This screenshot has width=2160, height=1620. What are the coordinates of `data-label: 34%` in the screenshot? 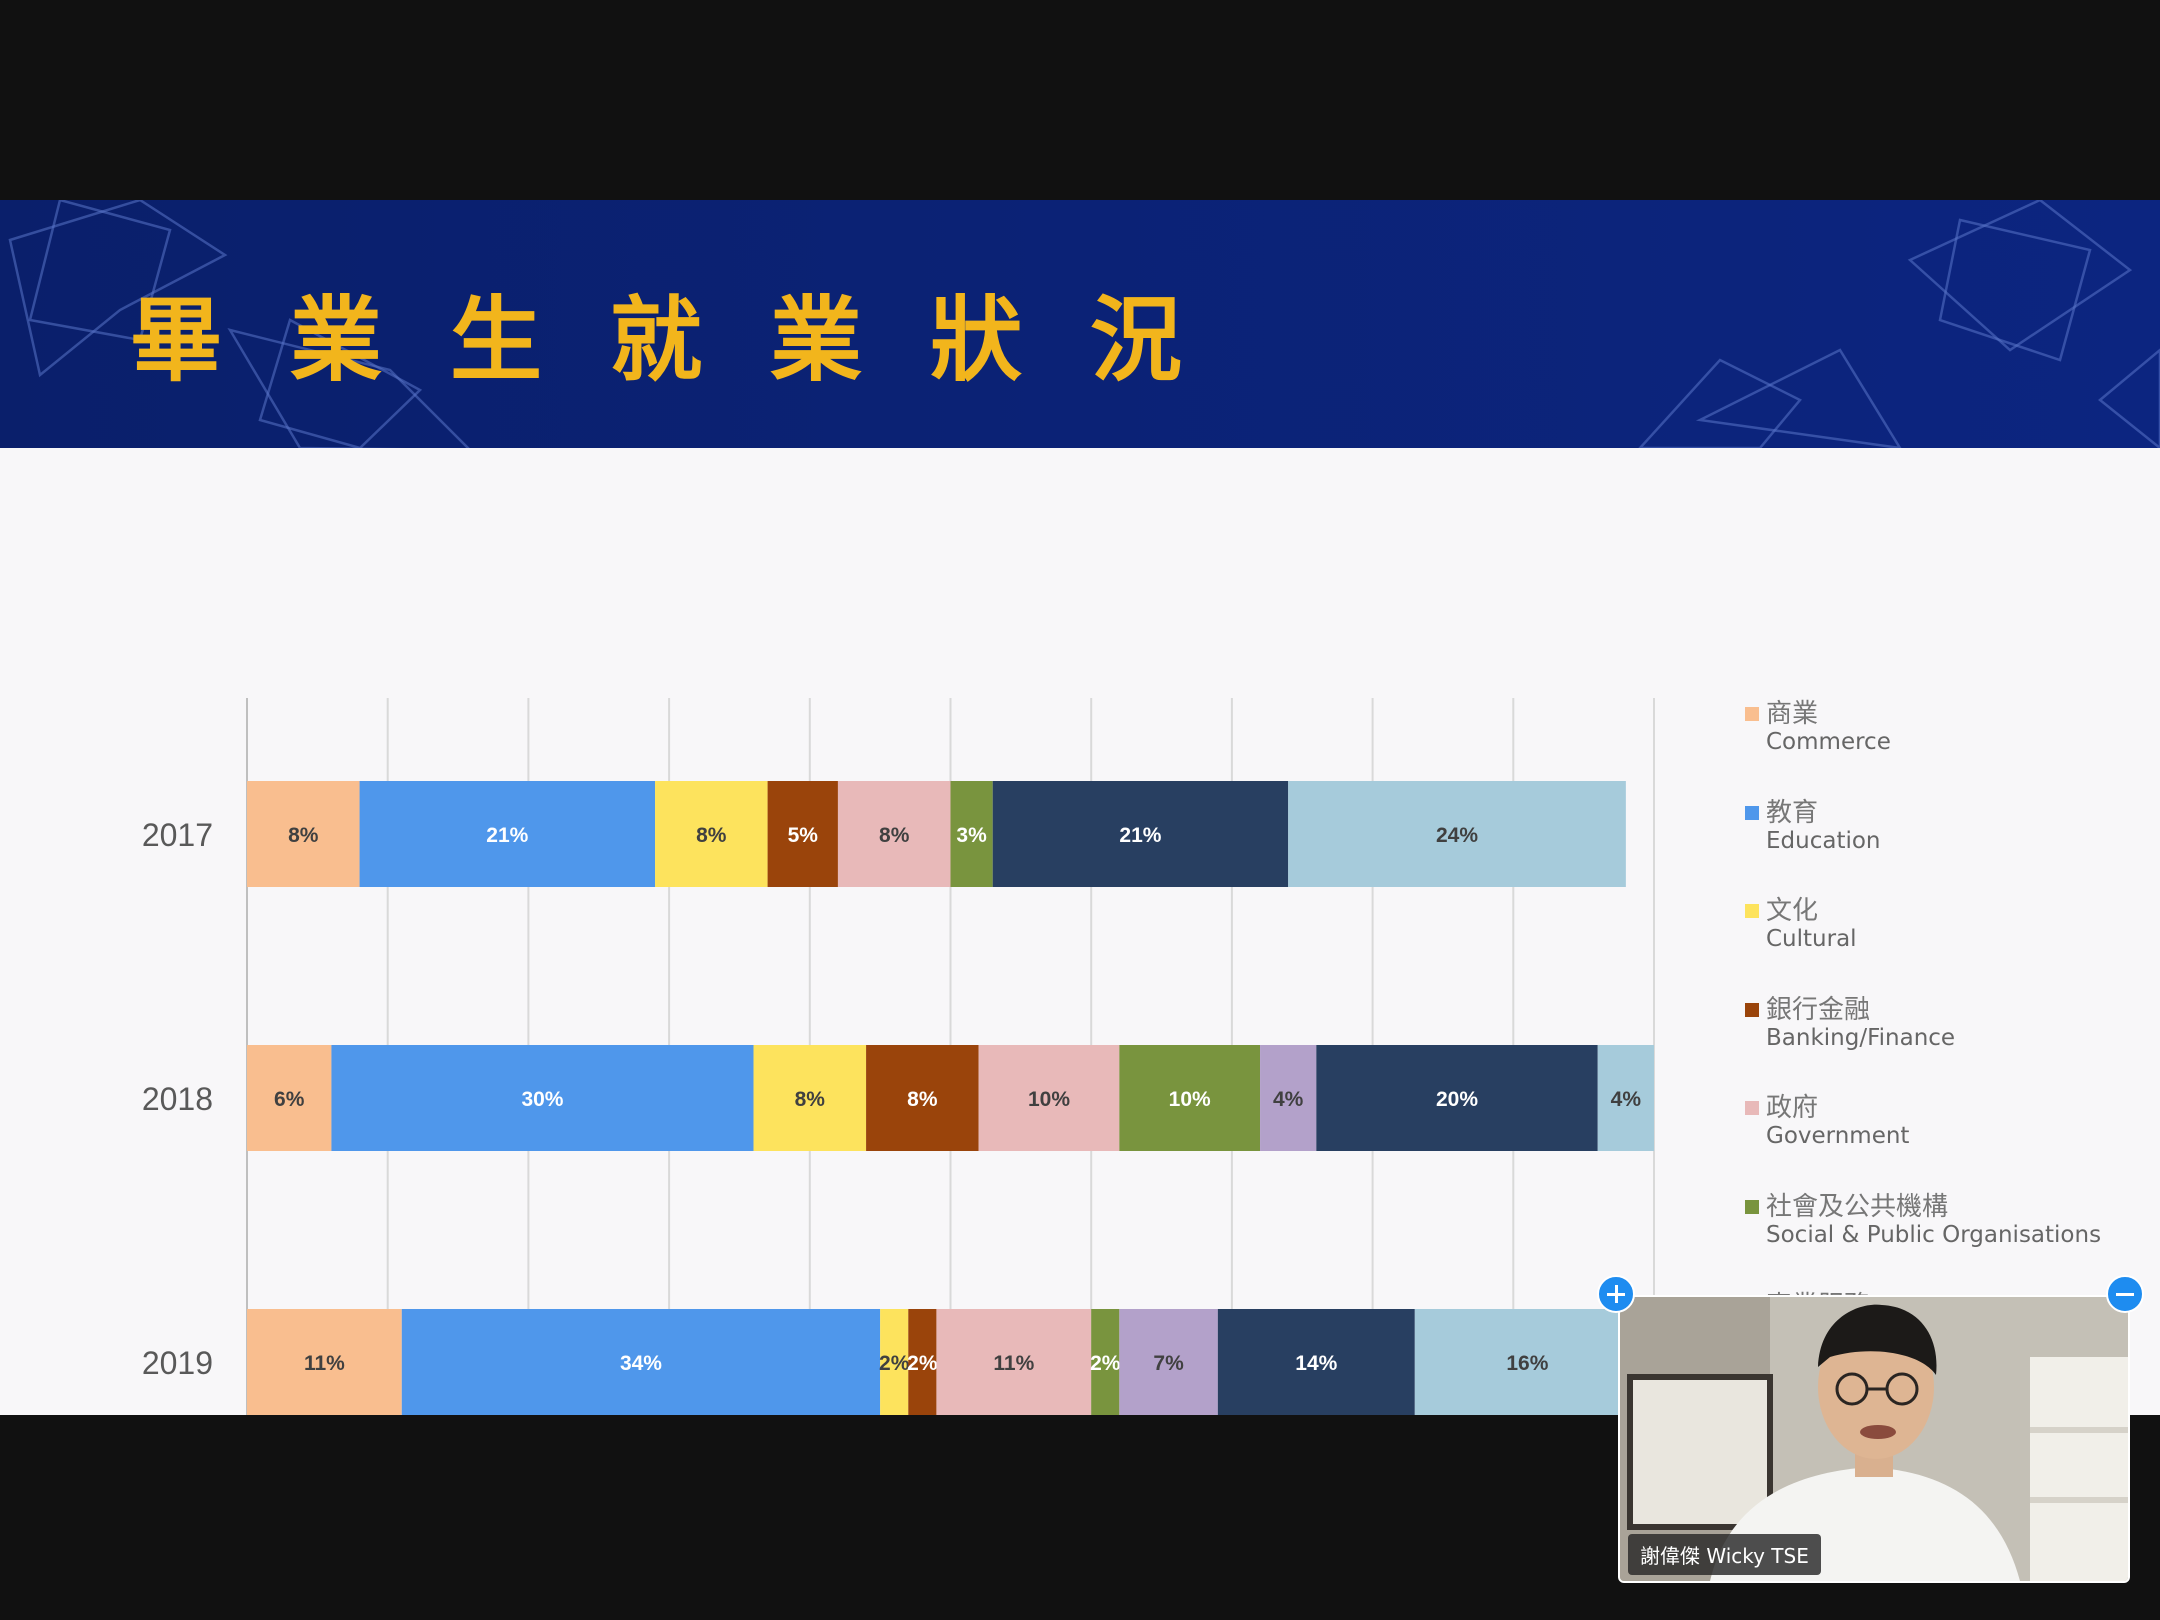 It's located at (641, 1363).